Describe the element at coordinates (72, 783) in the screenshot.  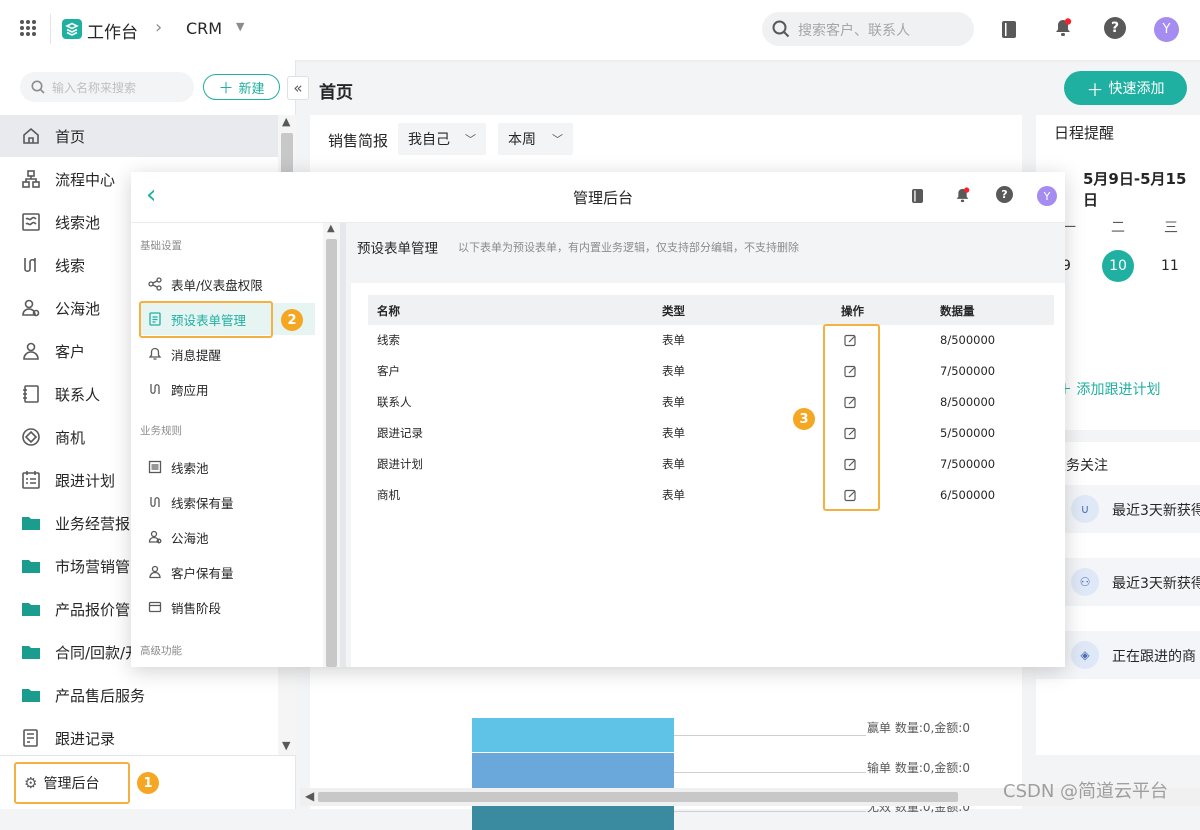
I see `admin-button: ⚙ 管理后台` at that location.